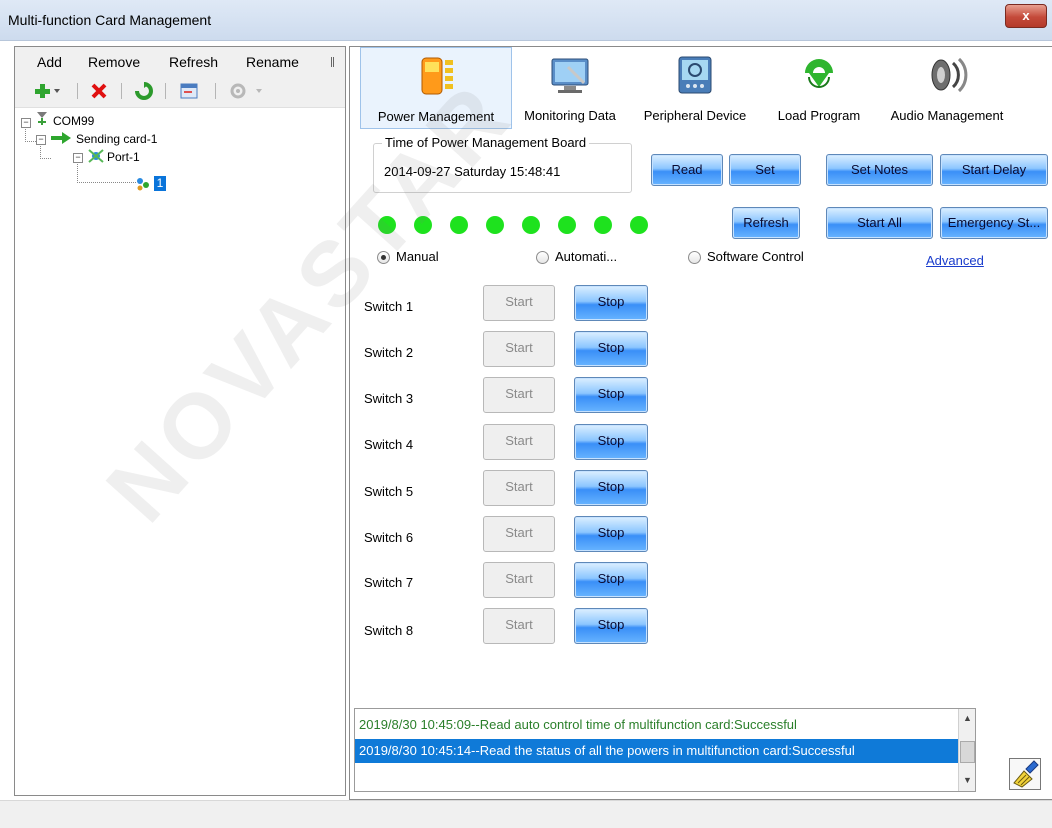 This screenshot has height=828, width=1052. I want to click on clear-log-button, so click(1025, 774).